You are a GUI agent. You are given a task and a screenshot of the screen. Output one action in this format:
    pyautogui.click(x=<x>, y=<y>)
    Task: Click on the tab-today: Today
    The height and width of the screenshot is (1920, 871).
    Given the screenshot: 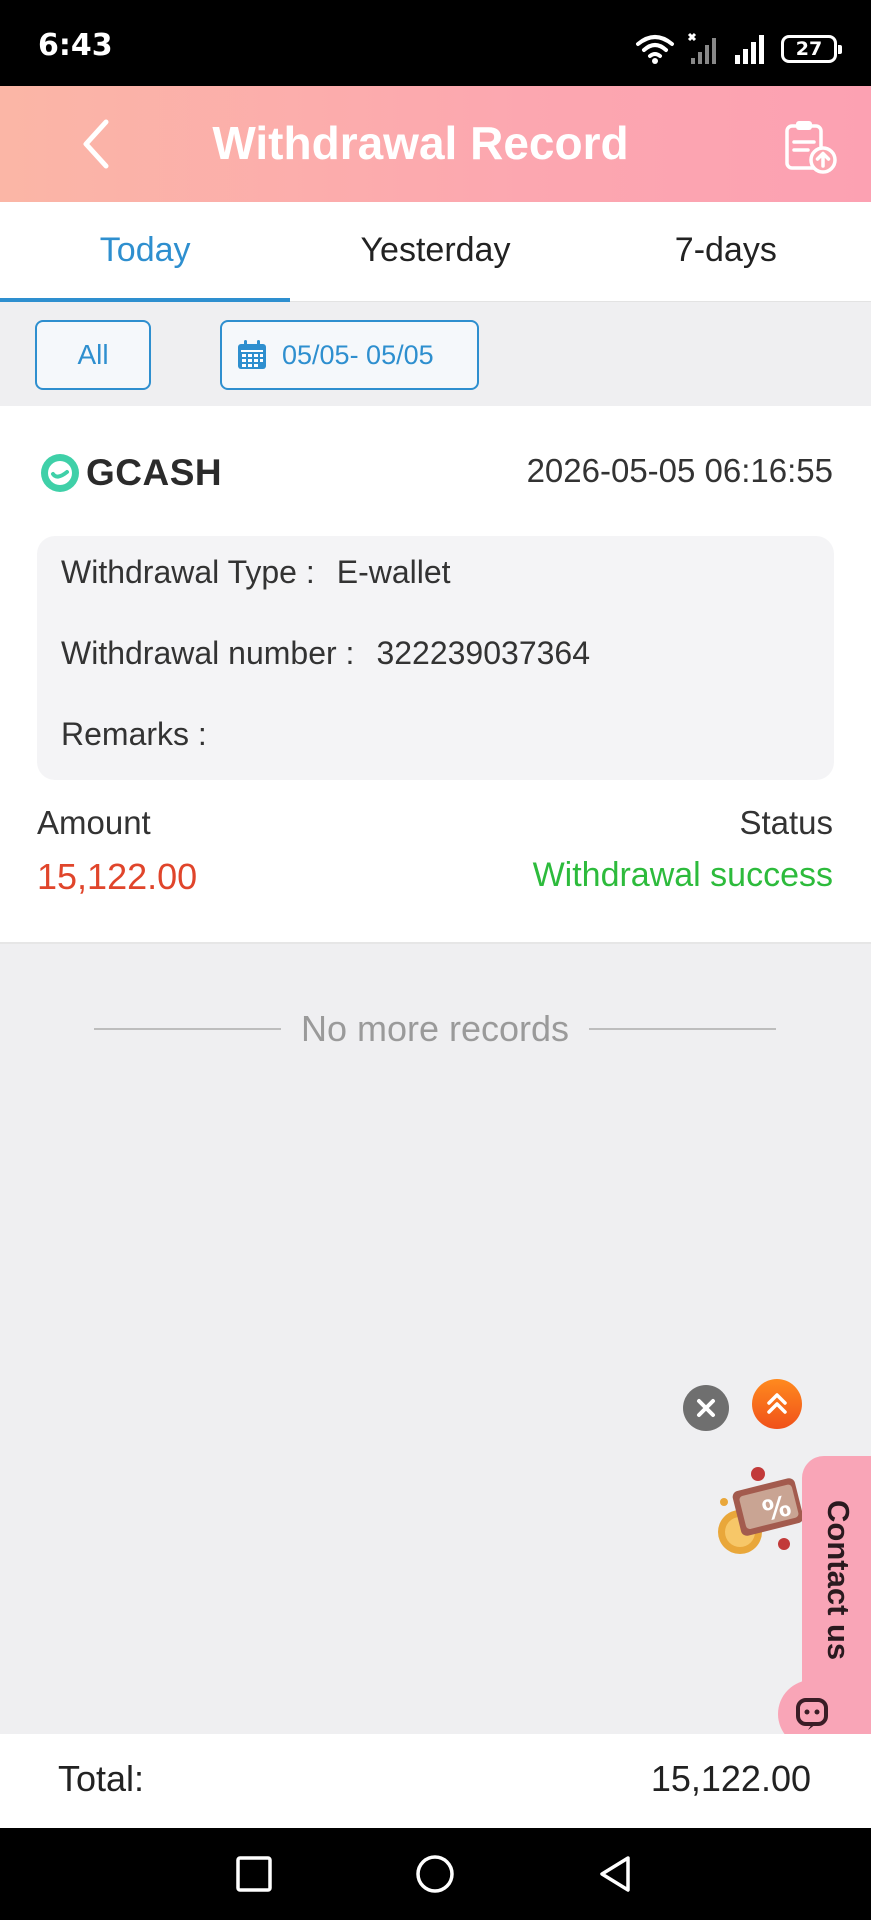 What is the action you would take?
    pyautogui.click(x=145, y=252)
    